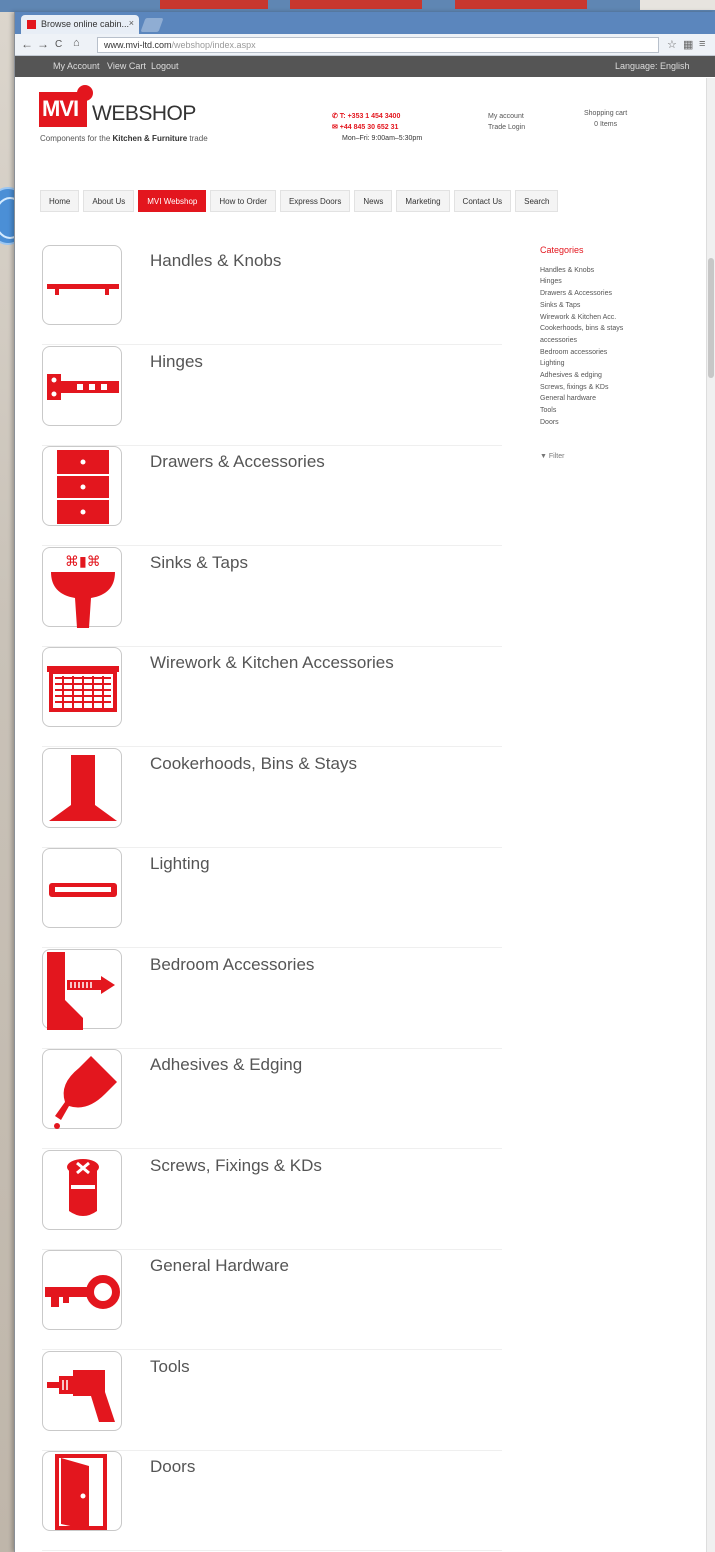 This screenshot has height=1552, width=715. What do you see at coordinates (610, 282) in the screenshot?
I see `sidebar-item: Hinges` at bounding box center [610, 282].